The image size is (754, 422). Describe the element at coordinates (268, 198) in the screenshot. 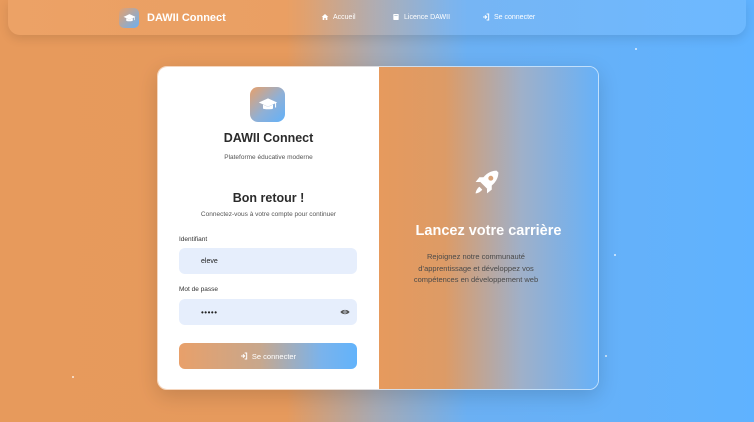

I see `login-heading: Bon retour !` at that location.